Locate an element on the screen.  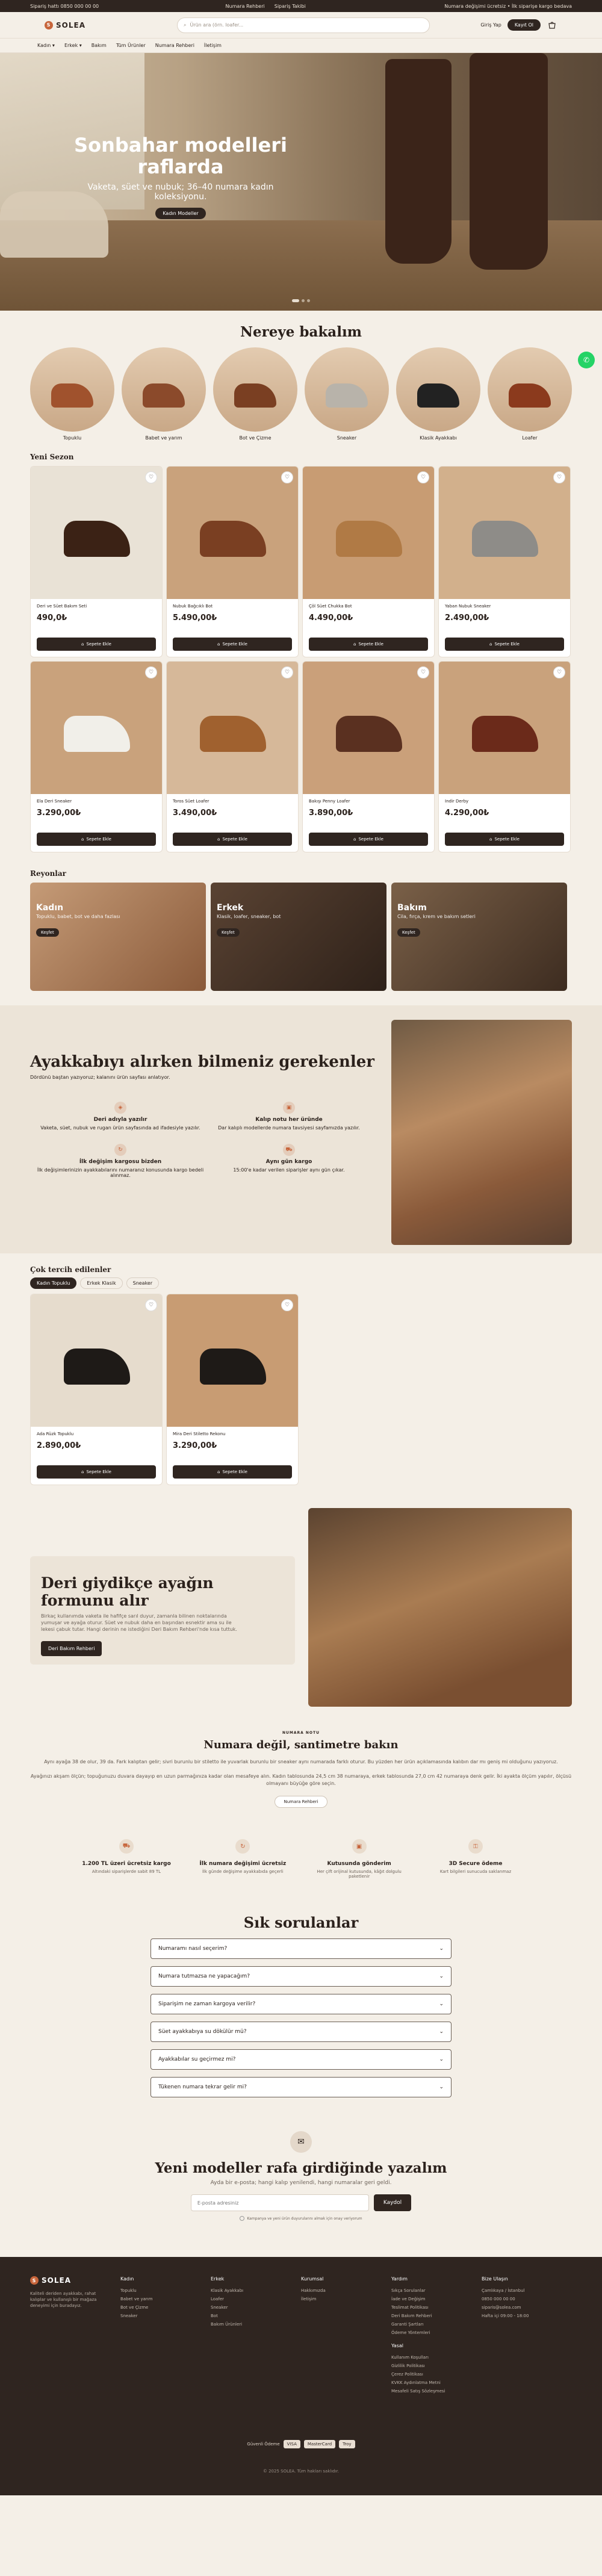
footer-logo: SOLEA is located at coordinates (56, 2280).